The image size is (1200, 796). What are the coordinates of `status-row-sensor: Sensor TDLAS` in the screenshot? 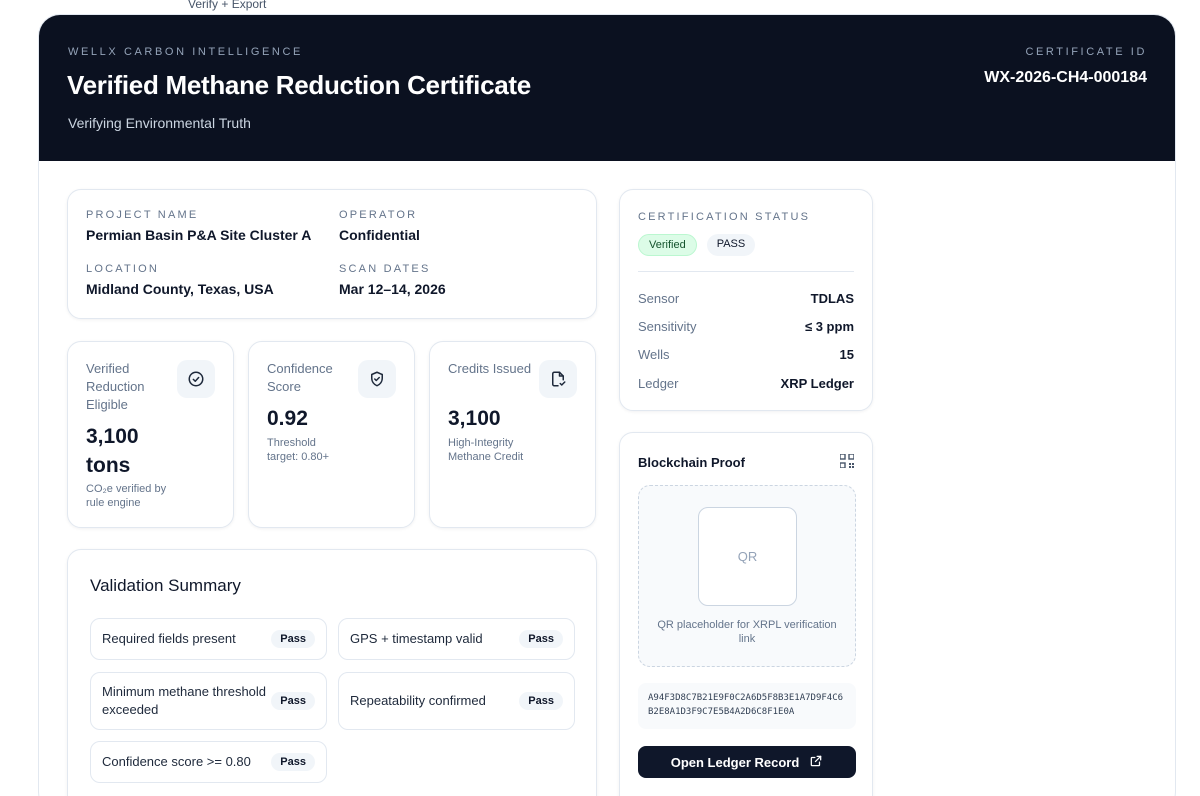 It's located at (746, 298).